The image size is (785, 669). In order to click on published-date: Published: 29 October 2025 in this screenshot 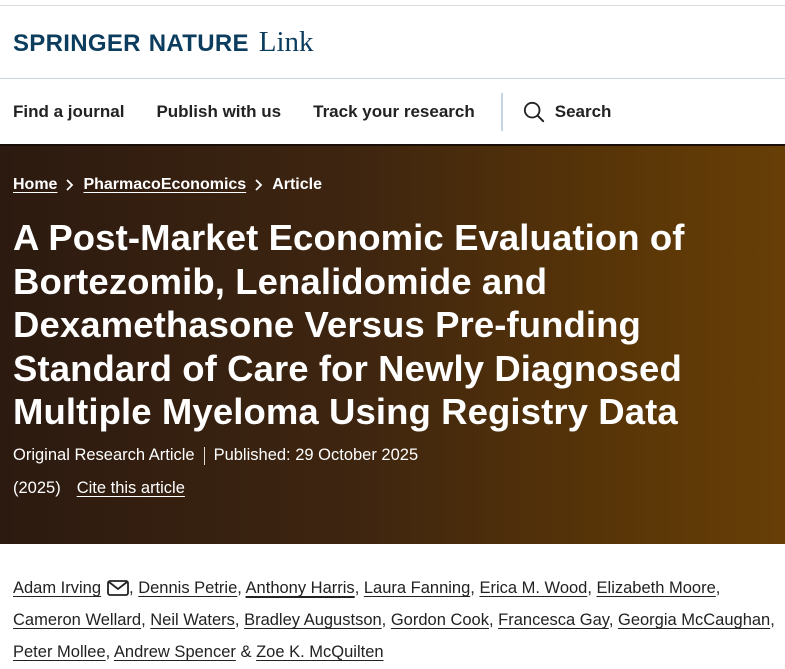, I will do `click(316, 455)`.